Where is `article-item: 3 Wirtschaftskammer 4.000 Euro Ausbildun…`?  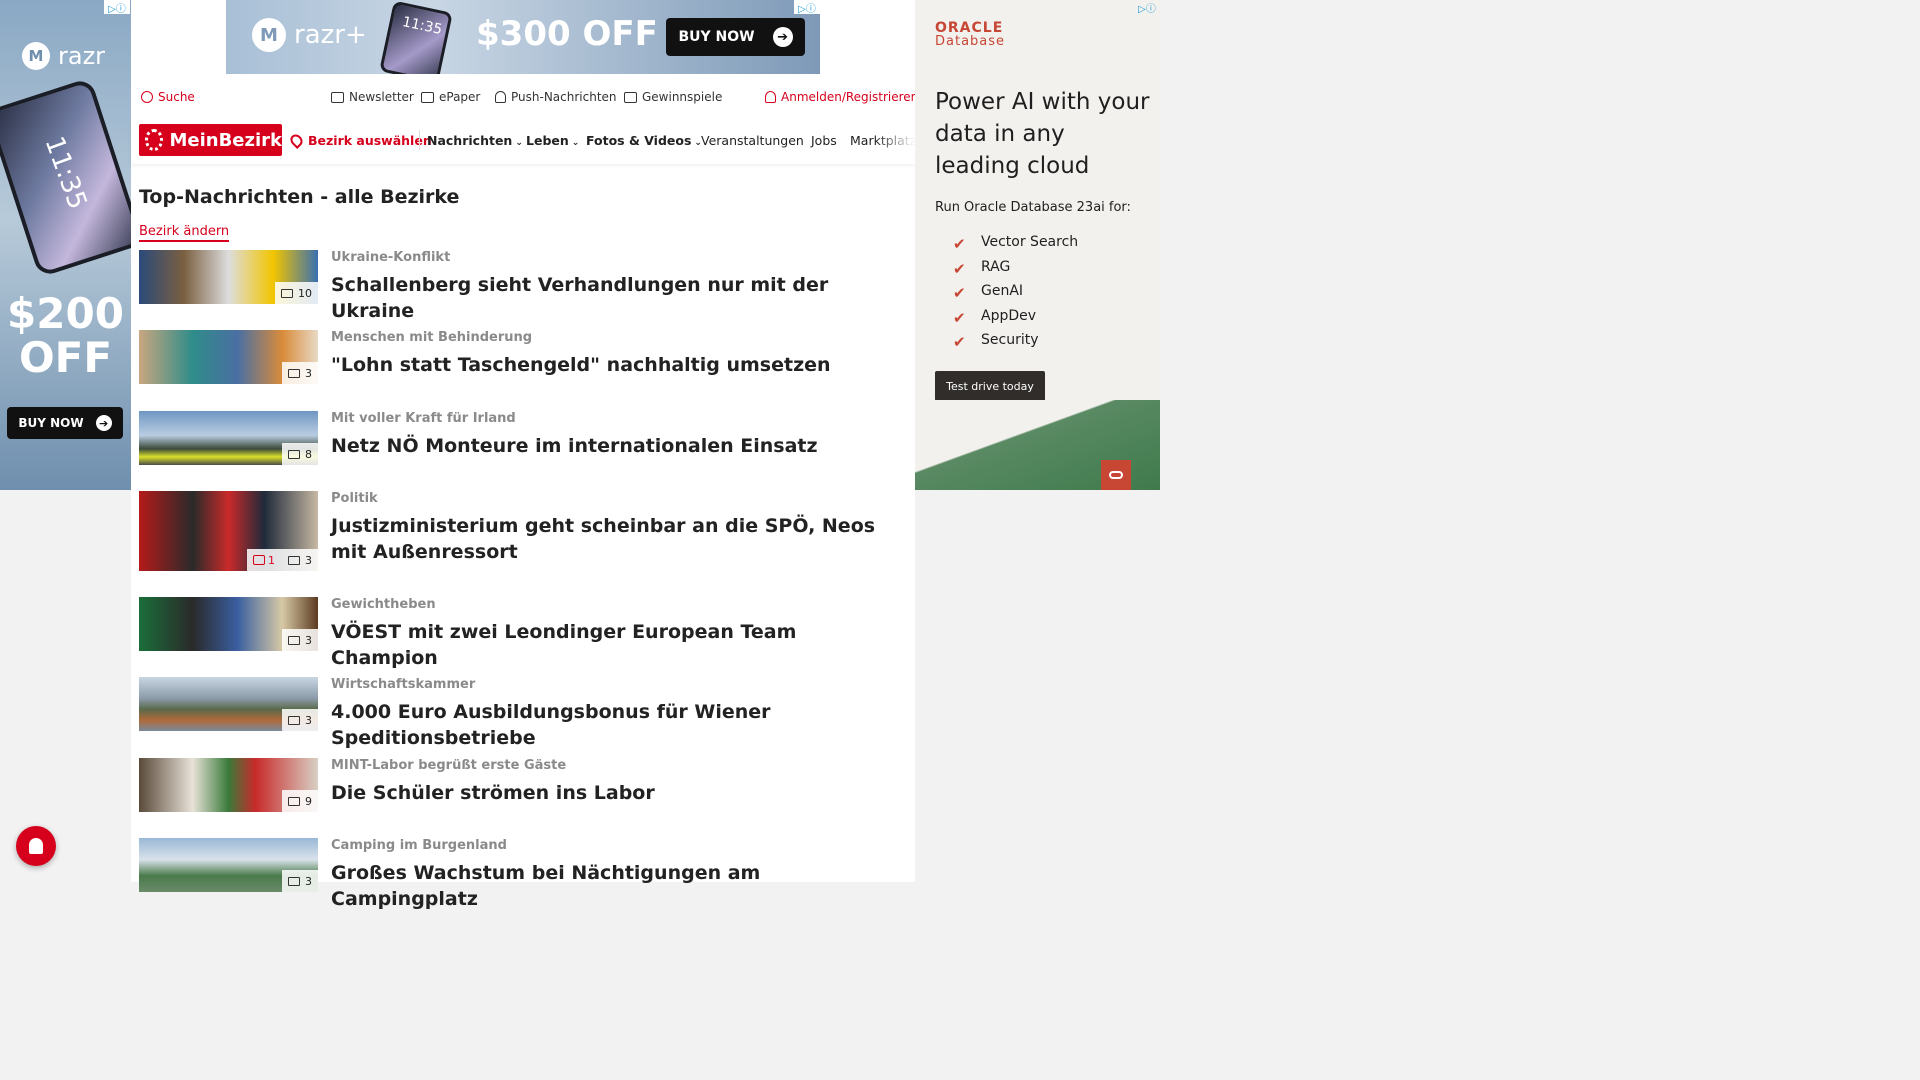
article-item: 3 Wirtschaftskammer 4.000 Euro Ausbildun… is located at coordinates (524, 713).